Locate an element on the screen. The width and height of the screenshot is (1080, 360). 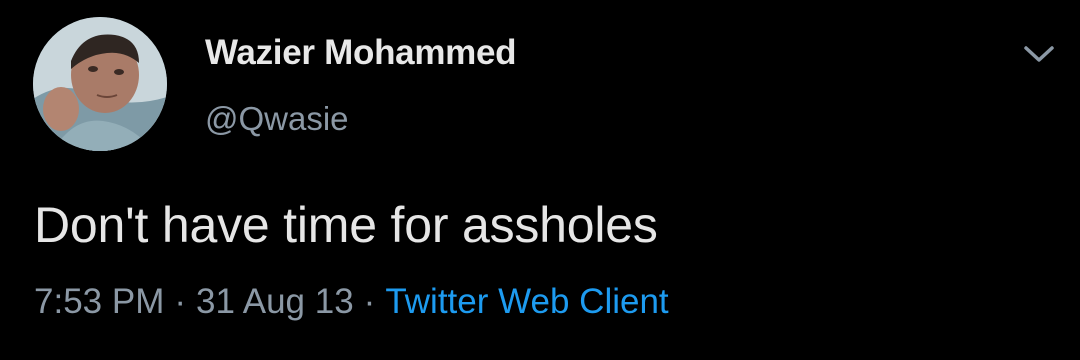
tweet-meta: 7:53 PM · 31 Aug 13 · Twitter Web Client is located at coordinates (351, 302).